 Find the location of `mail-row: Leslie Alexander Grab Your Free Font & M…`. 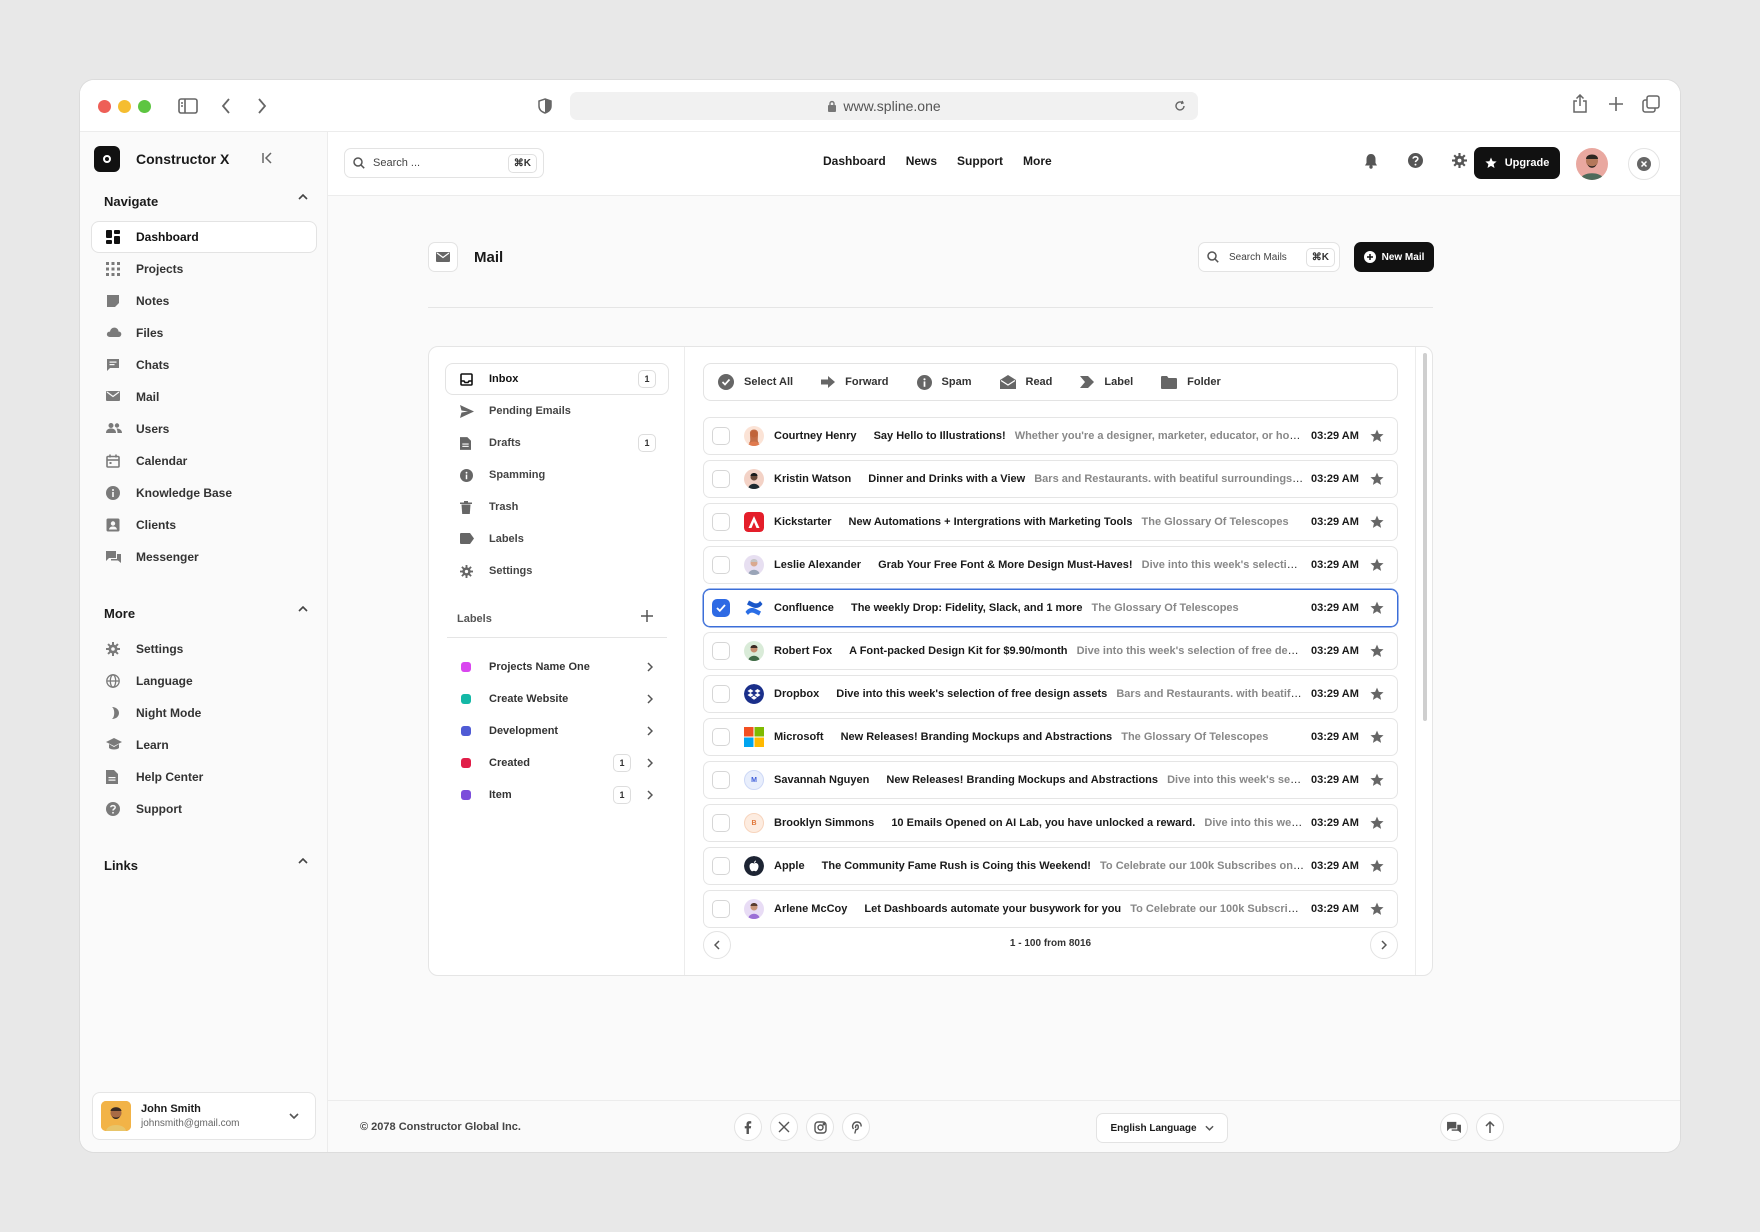

mail-row: Leslie Alexander Grab Your Free Font & M… is located at coordinates (1050, 565).